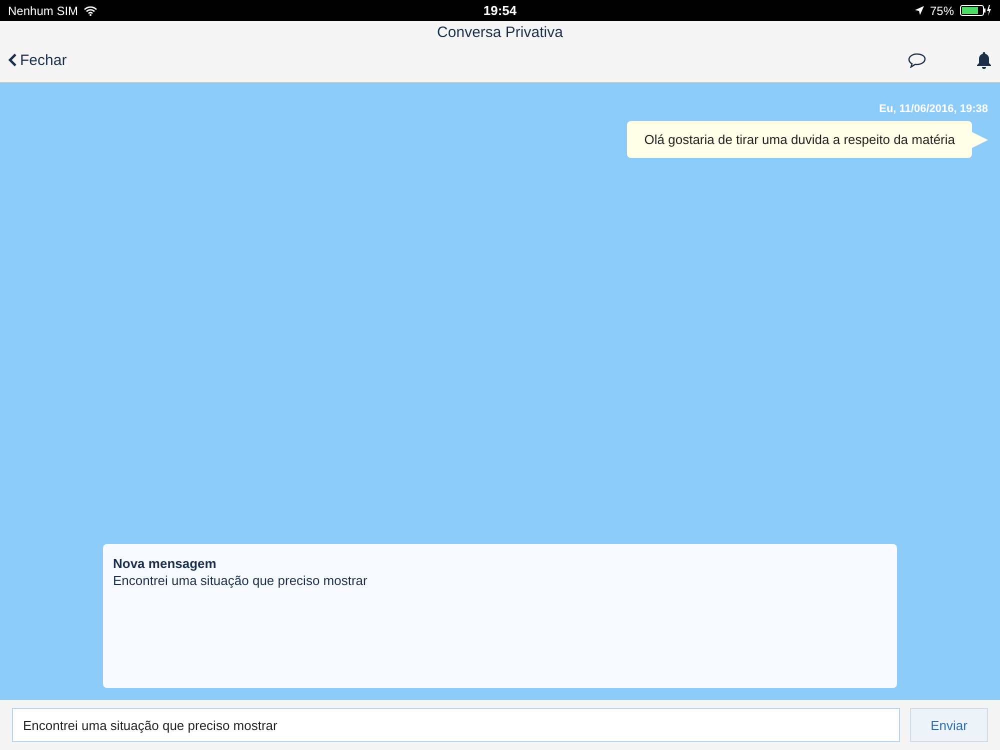 The height and width of the screenshot is (750, 1000). Describe the element at coordinates (933, 109) in the screenshot. I see `message-timestamp: Eu, 11/06/2016, 19:38` at that location.